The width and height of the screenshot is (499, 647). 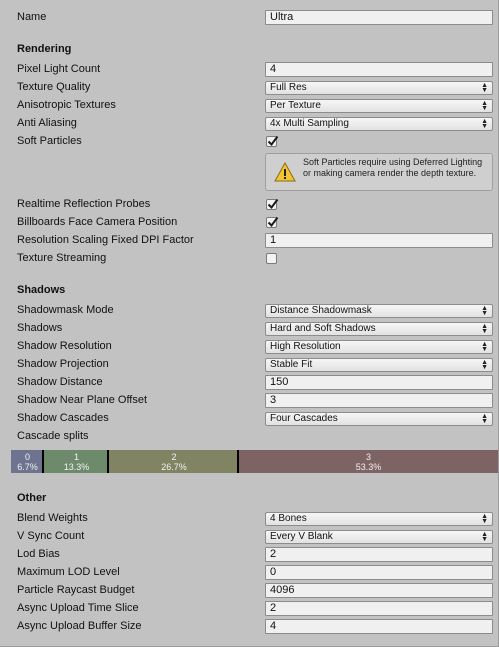 What do you see at coordinates (305, 346) in the screenshot?
I see `shadow-resolution-value: High Resolution` at bounding box center [305, 346].